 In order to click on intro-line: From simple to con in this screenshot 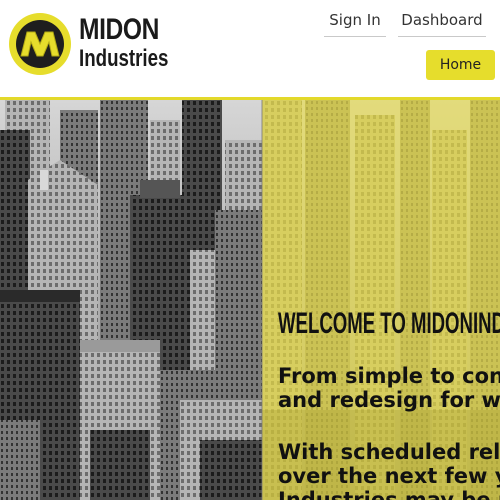, I will do `click(389, 376)`.